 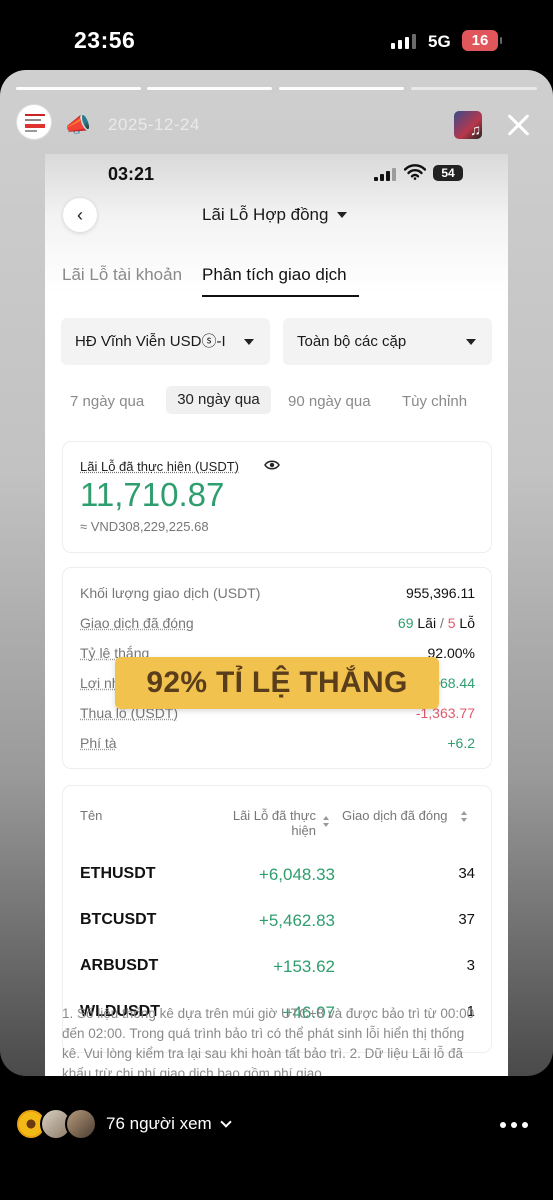 What do you see at coordinates (514, 1125) in the screenshot?
I see `more-icon` at bounding box center [514, 1125].